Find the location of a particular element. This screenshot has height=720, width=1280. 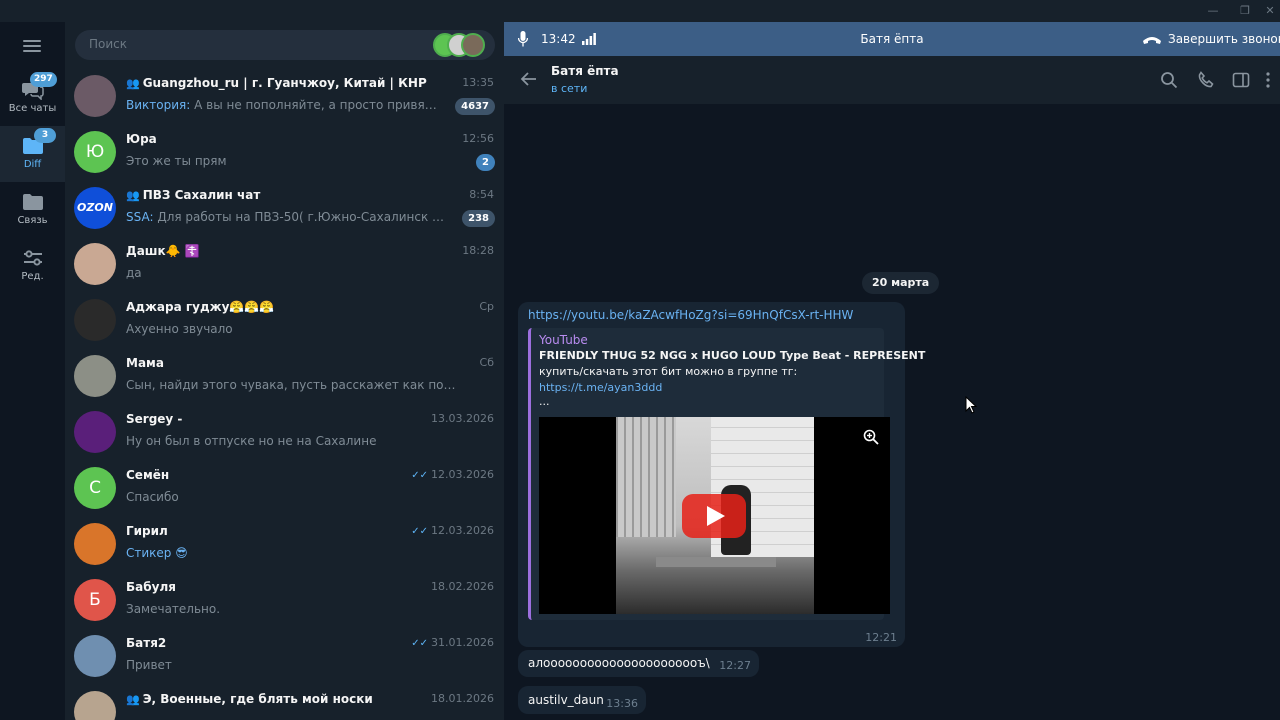

folder-label: Связь is located at coordinates (32, 220).